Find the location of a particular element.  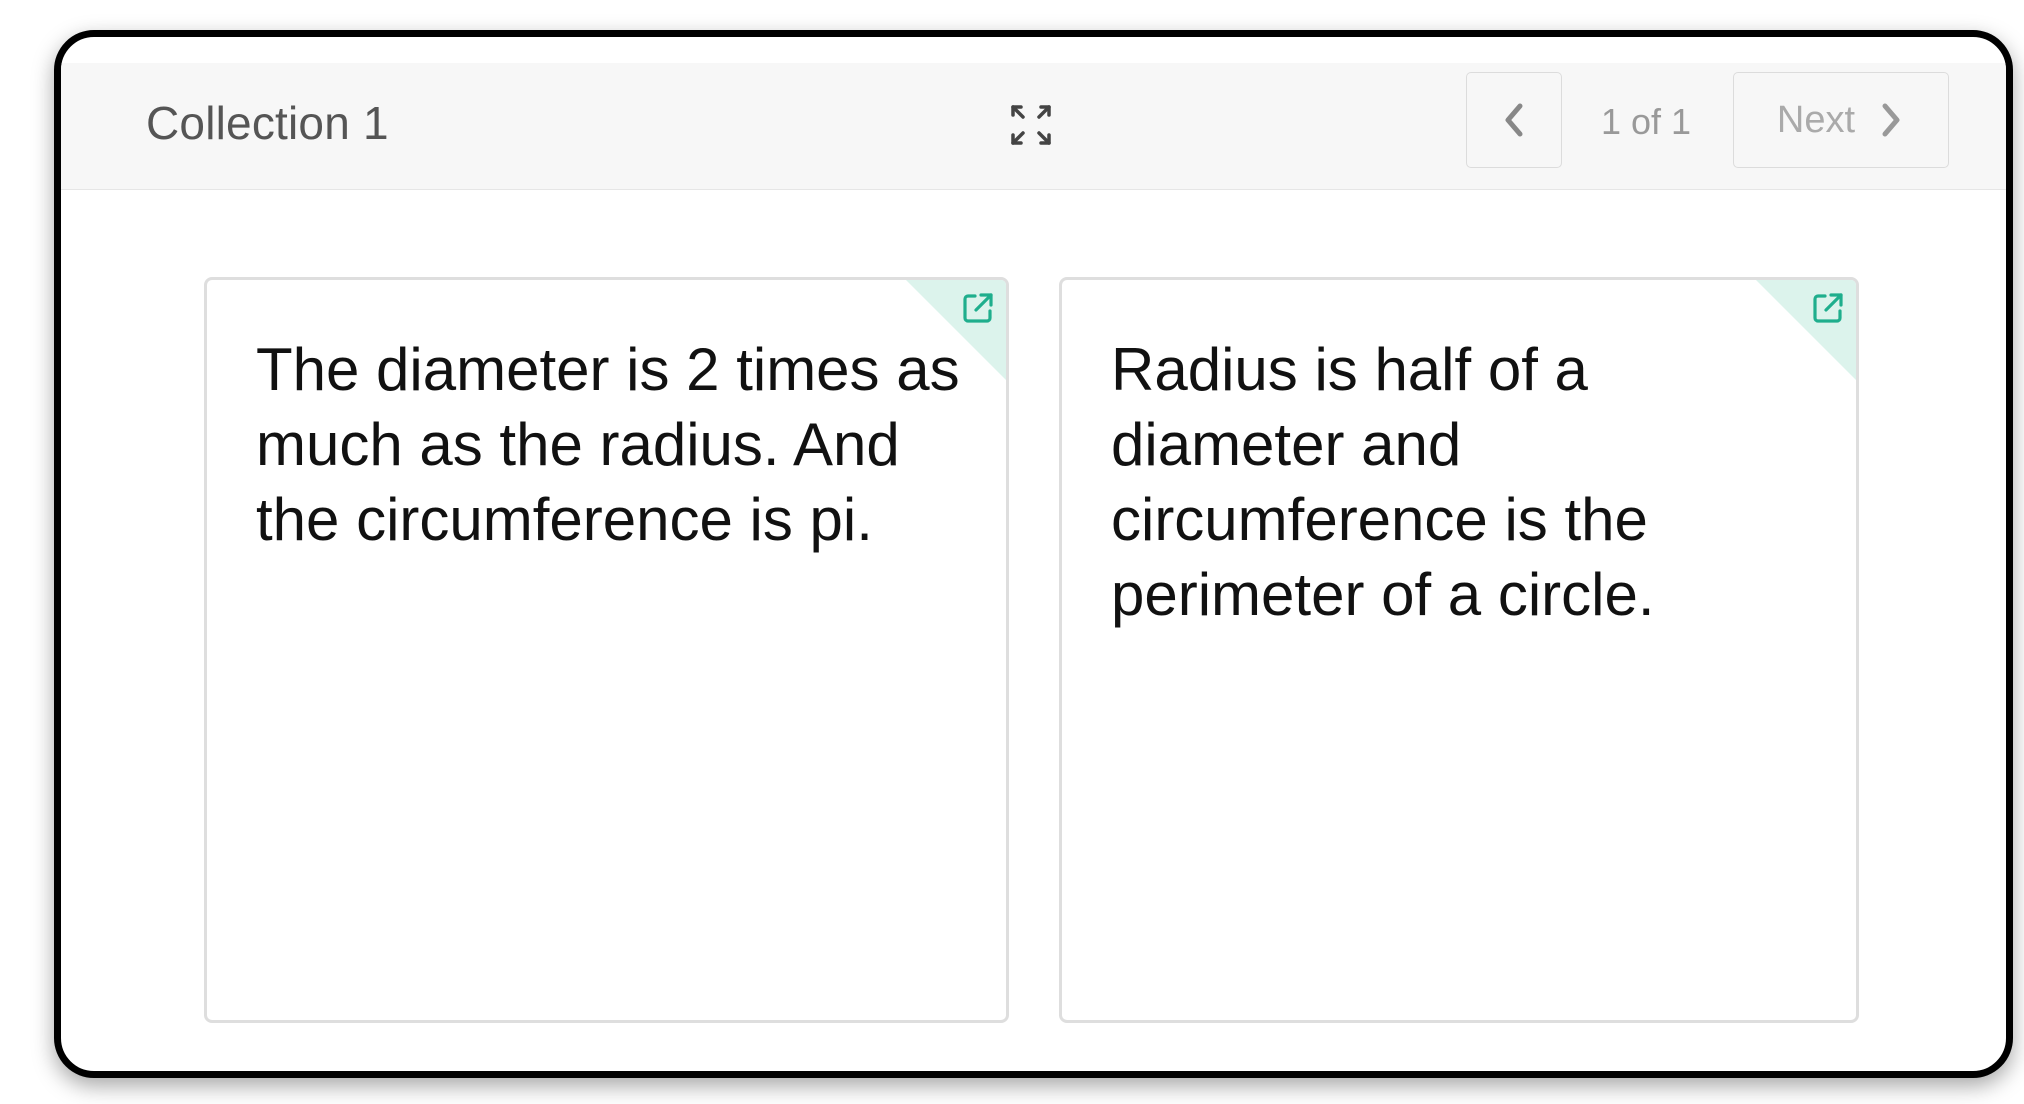

collection-title: Collection 1 is located at coordinates (267, 123).